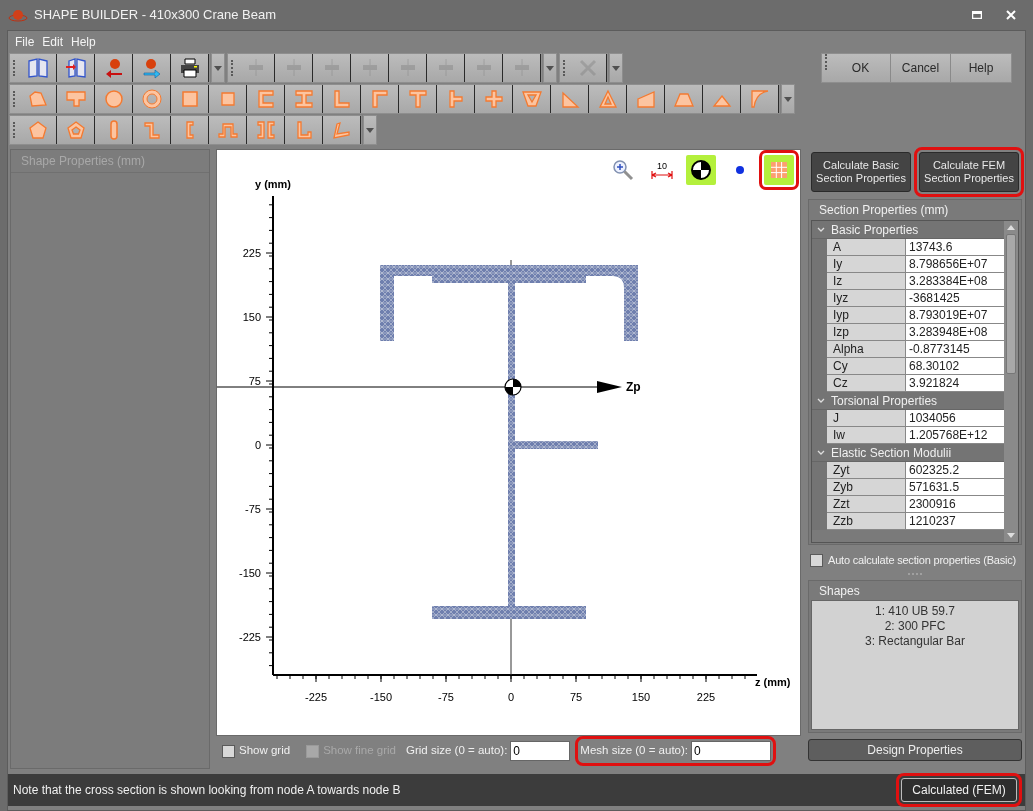  Describe the element at coordinates (866, 247) in the screenshot. I see `property-name: A` at that location.